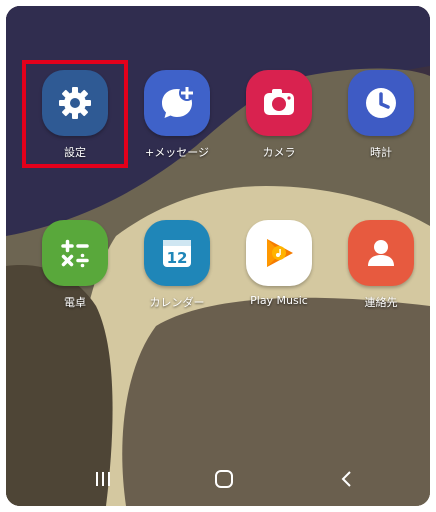 The width and height of the screenshot is (436, 512). I want to click on app-contacts: 連絡先, so click(380, 265).